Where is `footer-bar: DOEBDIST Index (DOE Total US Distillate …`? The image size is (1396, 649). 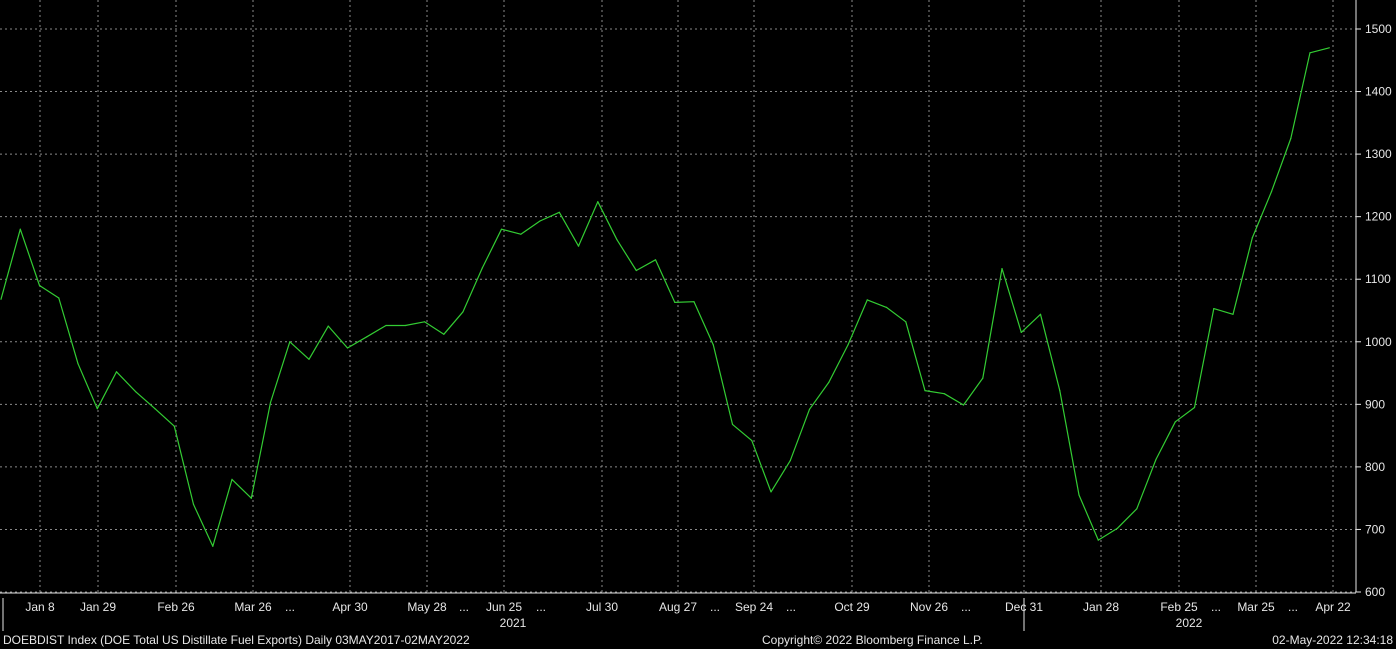 footer-bar: DOEBDIST Index (DOE Total US Distillate … is located at coordinates (698, 640).